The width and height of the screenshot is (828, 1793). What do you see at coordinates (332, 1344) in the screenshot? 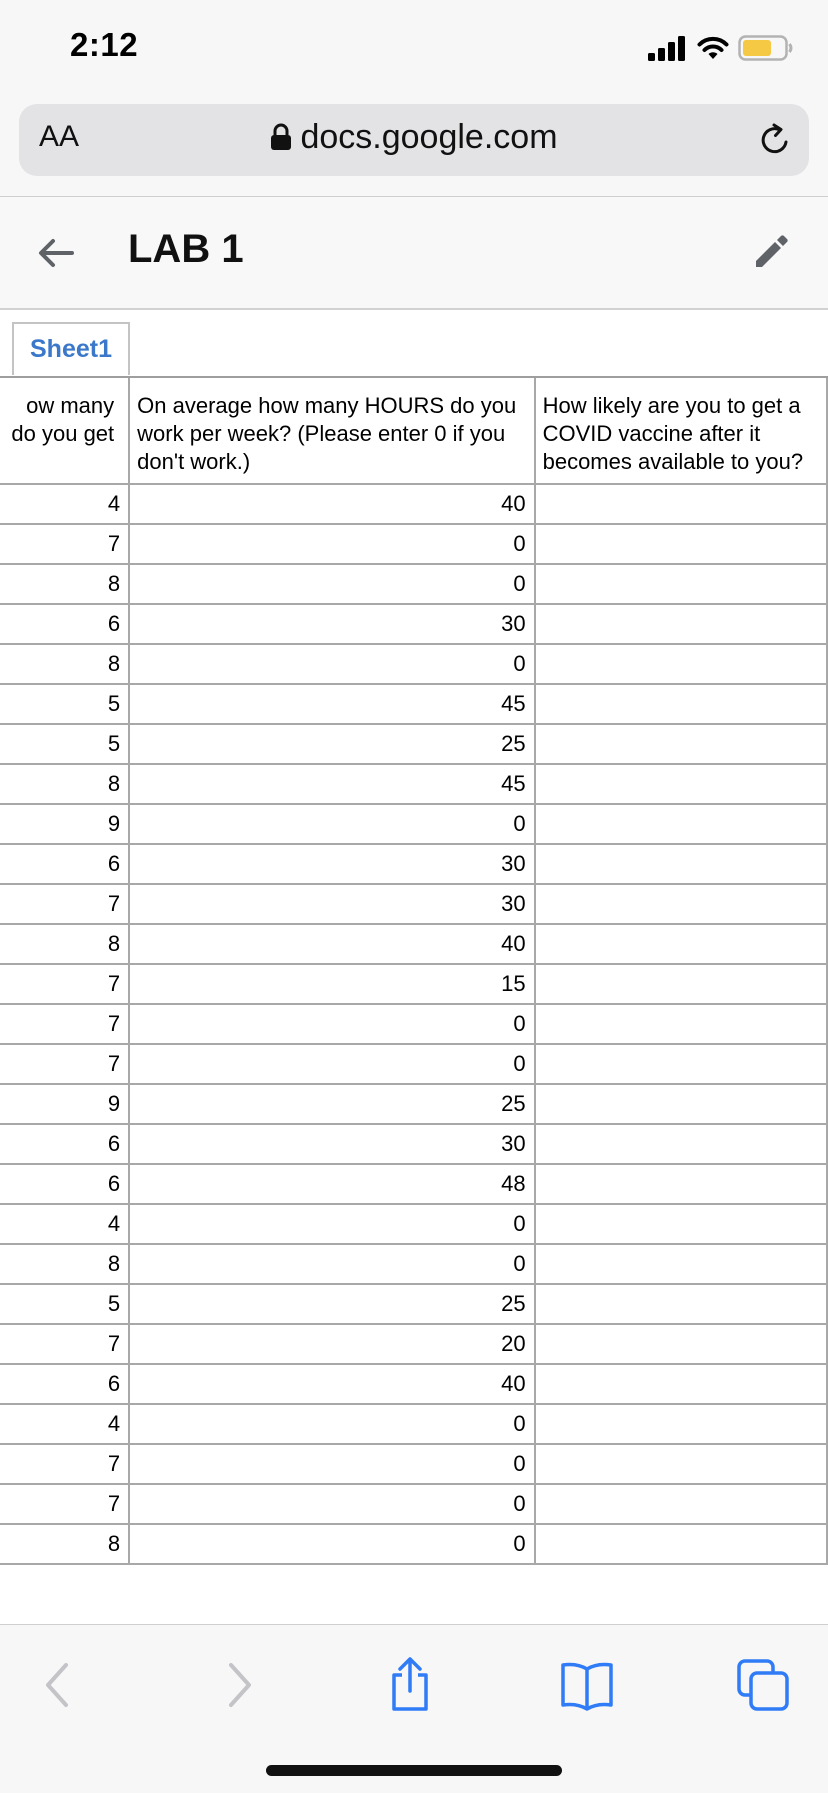
I see `table-cell: 20` at bounding box center [332, 1344].